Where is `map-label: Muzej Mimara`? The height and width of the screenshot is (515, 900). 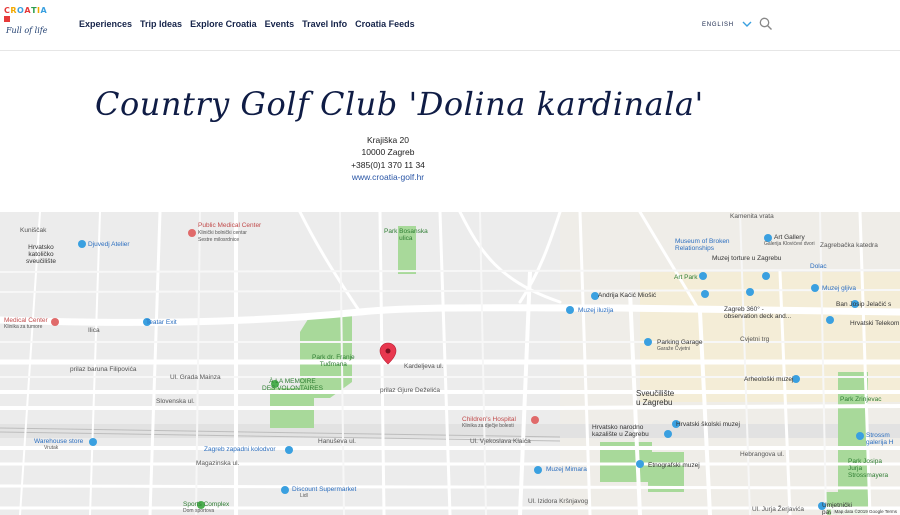
map-label: Muzej Mimara is located at coordinates (566, 469).